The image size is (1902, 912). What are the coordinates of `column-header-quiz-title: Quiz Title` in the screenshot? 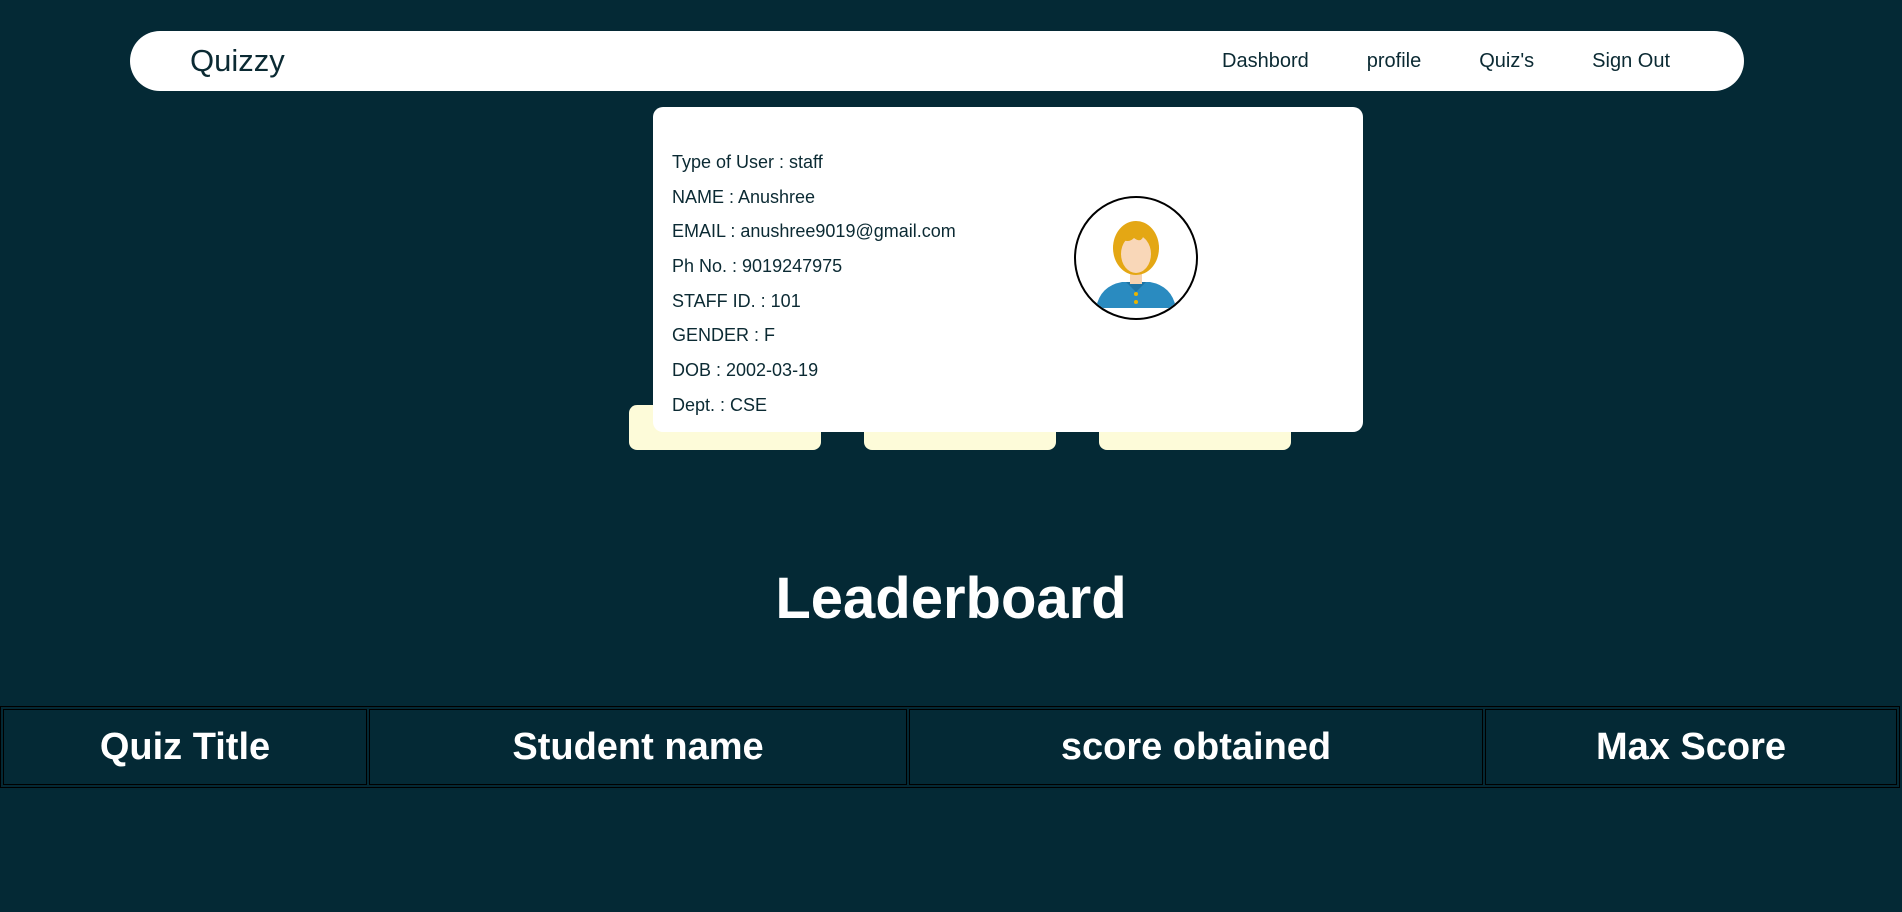 It's located at (185, 747).